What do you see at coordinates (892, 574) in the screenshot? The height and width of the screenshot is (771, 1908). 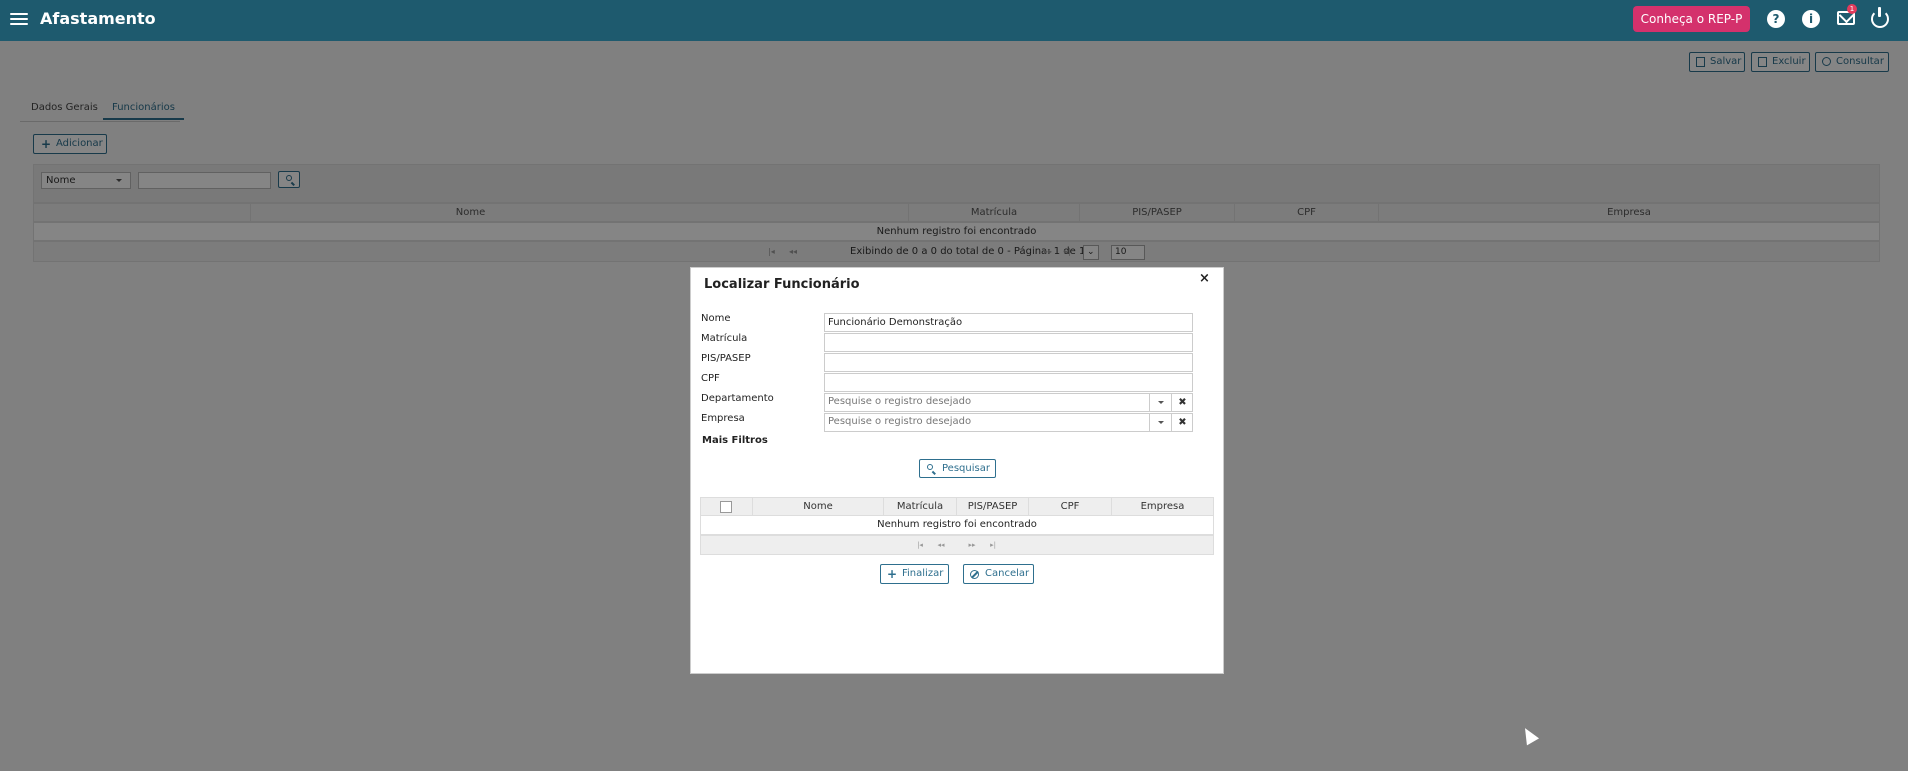 I see `plus-icon: +` at bounding box center [892, 574].